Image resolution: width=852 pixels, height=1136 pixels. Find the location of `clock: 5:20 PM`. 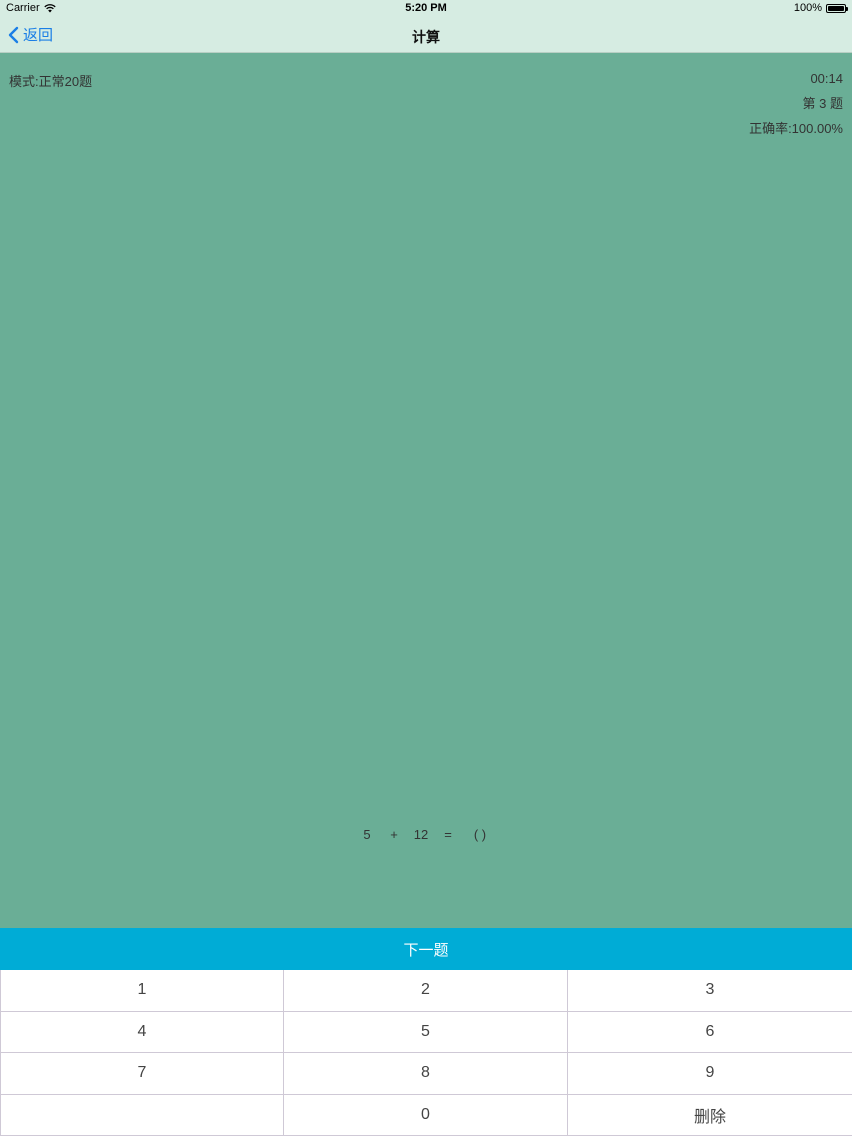

clock: 5:20 PM is located at coordinates (426, 8).